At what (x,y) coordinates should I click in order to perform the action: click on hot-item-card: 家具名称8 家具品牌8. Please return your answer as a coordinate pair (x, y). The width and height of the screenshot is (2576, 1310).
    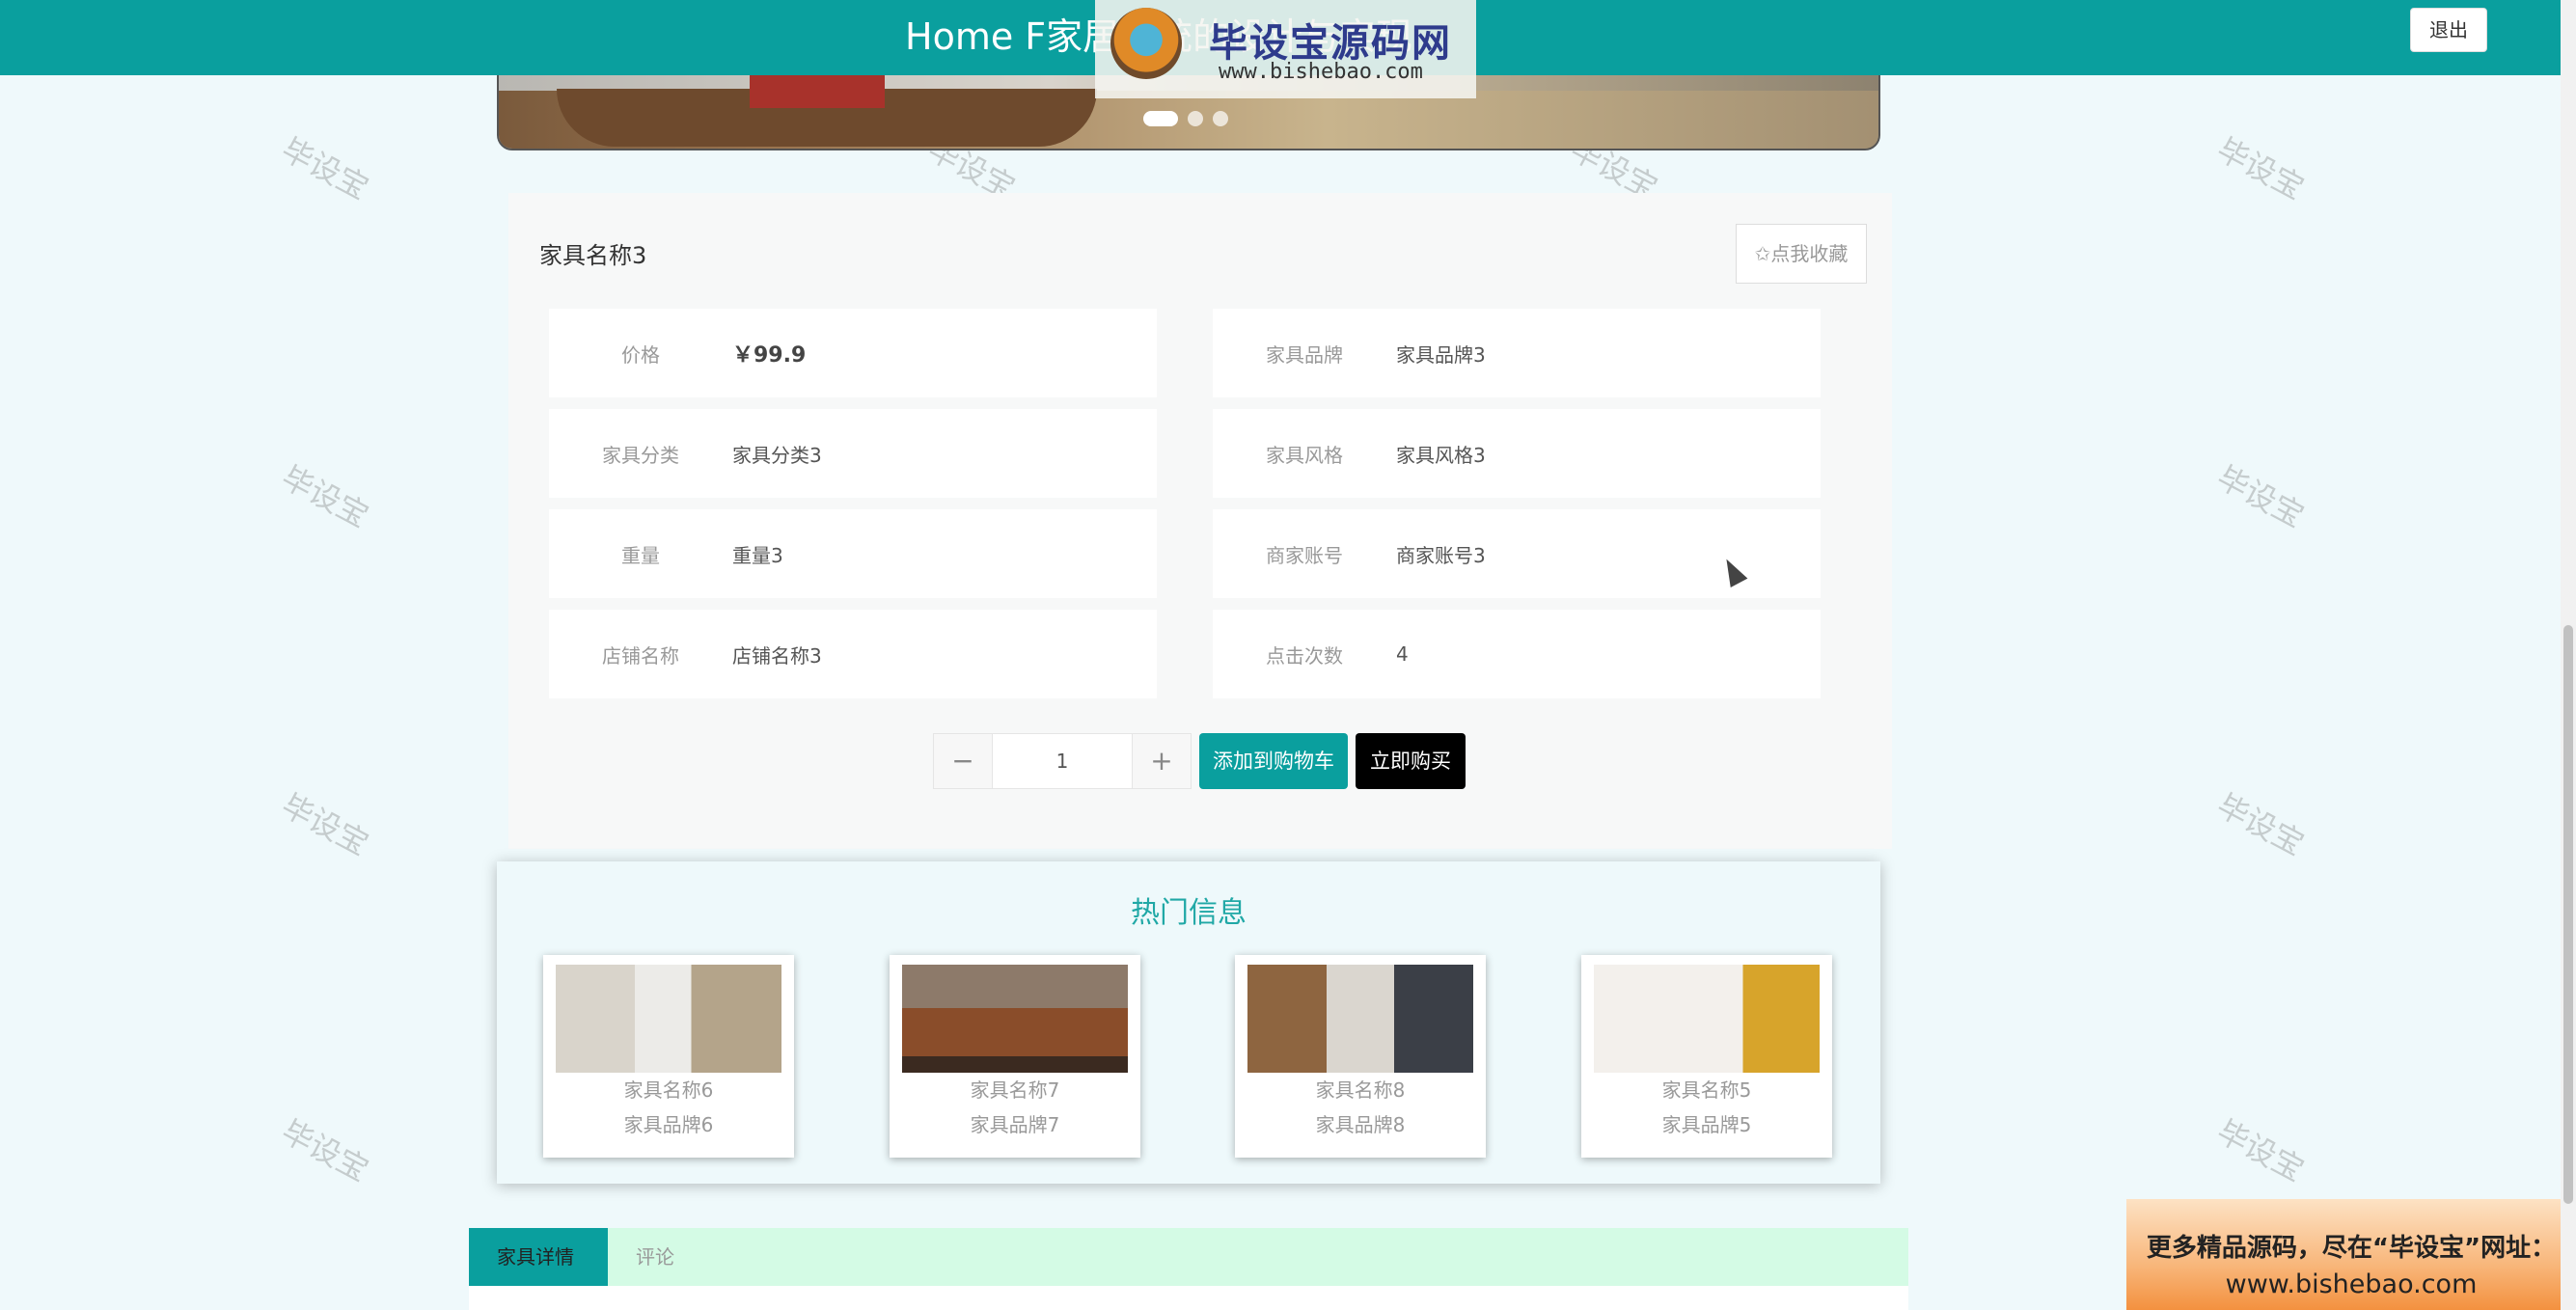
    Looking at the image, I should click on (1360, 1056).